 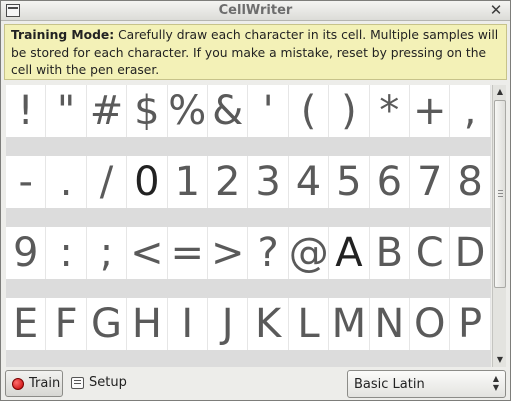 I want to click on character-cell: M, so click(x=349, y=324).